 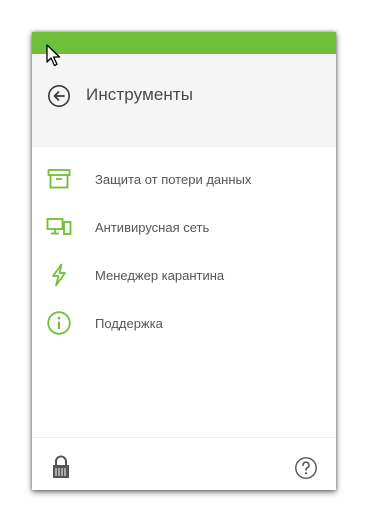 I want to click on panel-footer, so click(x=184, y=463).